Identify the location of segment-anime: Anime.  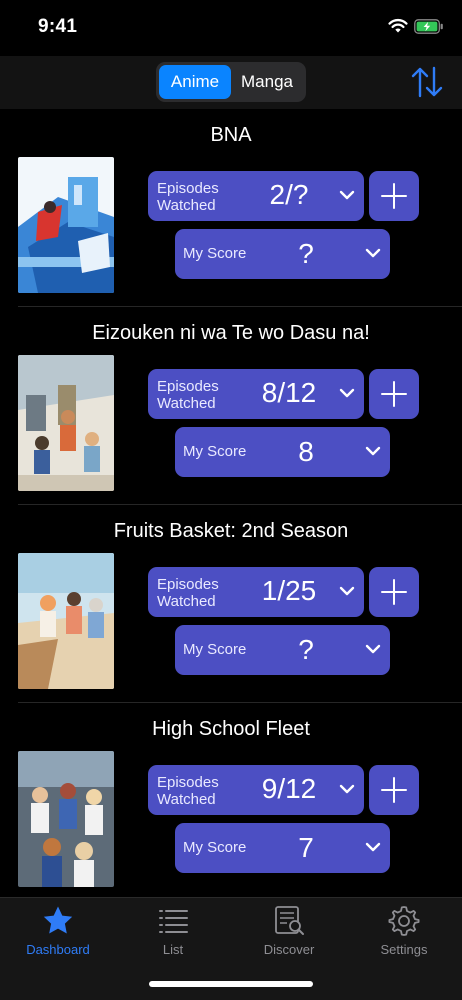
(195, 82).